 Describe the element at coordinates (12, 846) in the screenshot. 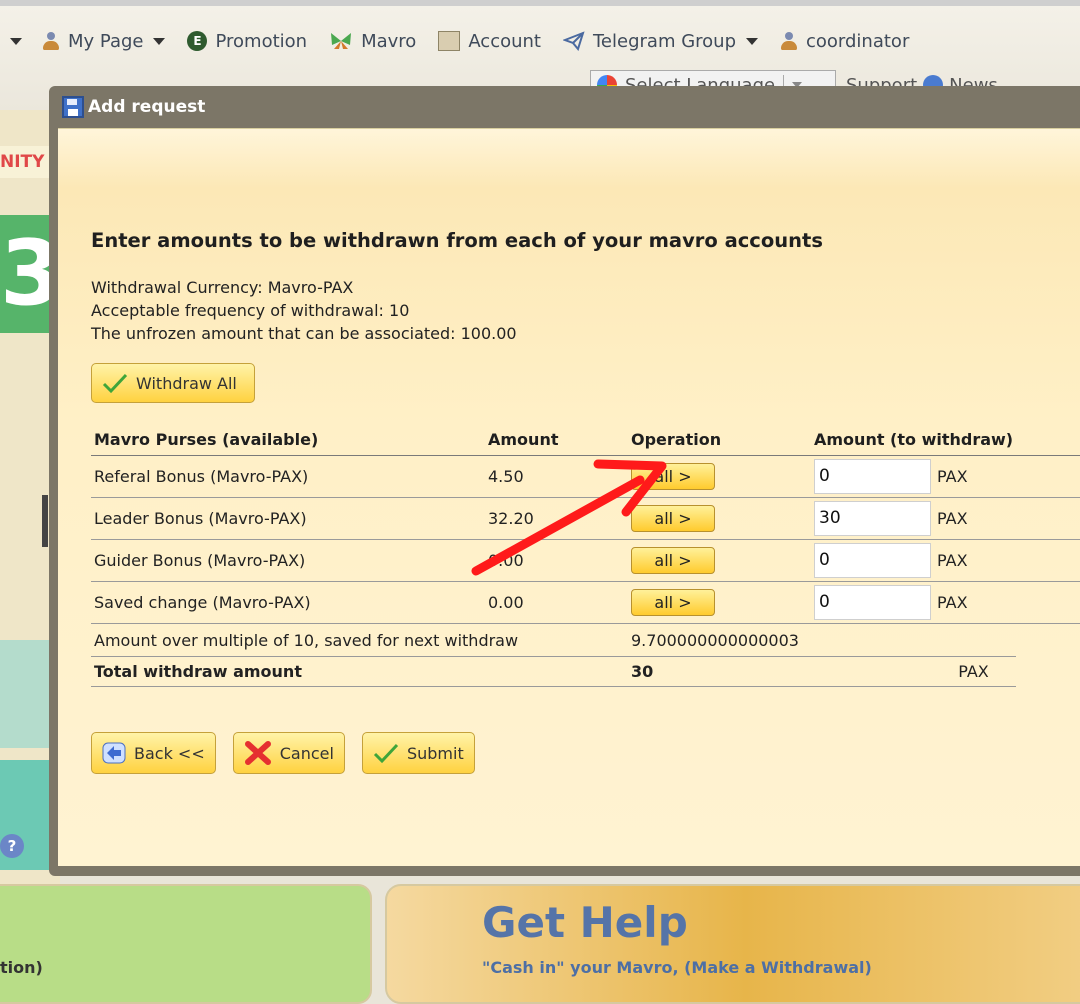

I see `help-icon: ?` at that location.